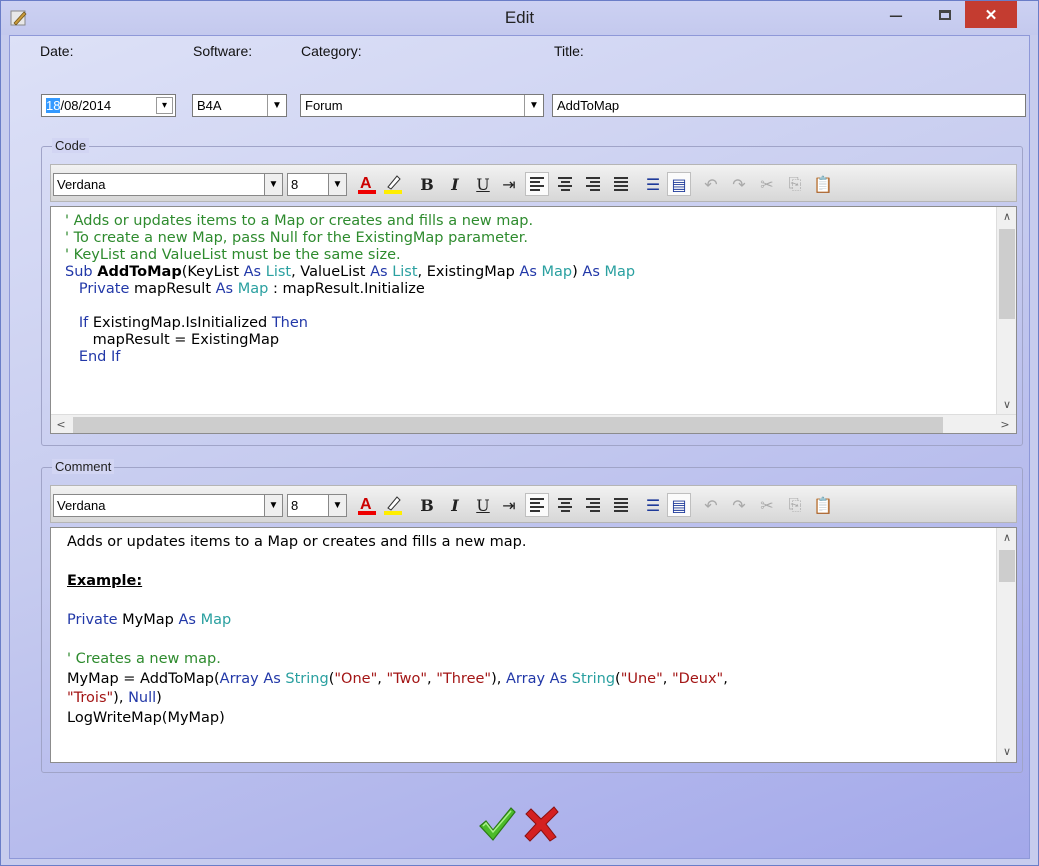 The image size is (1039, 866). I want to click on code-token: ' Creates a new map., so click(144, 659).